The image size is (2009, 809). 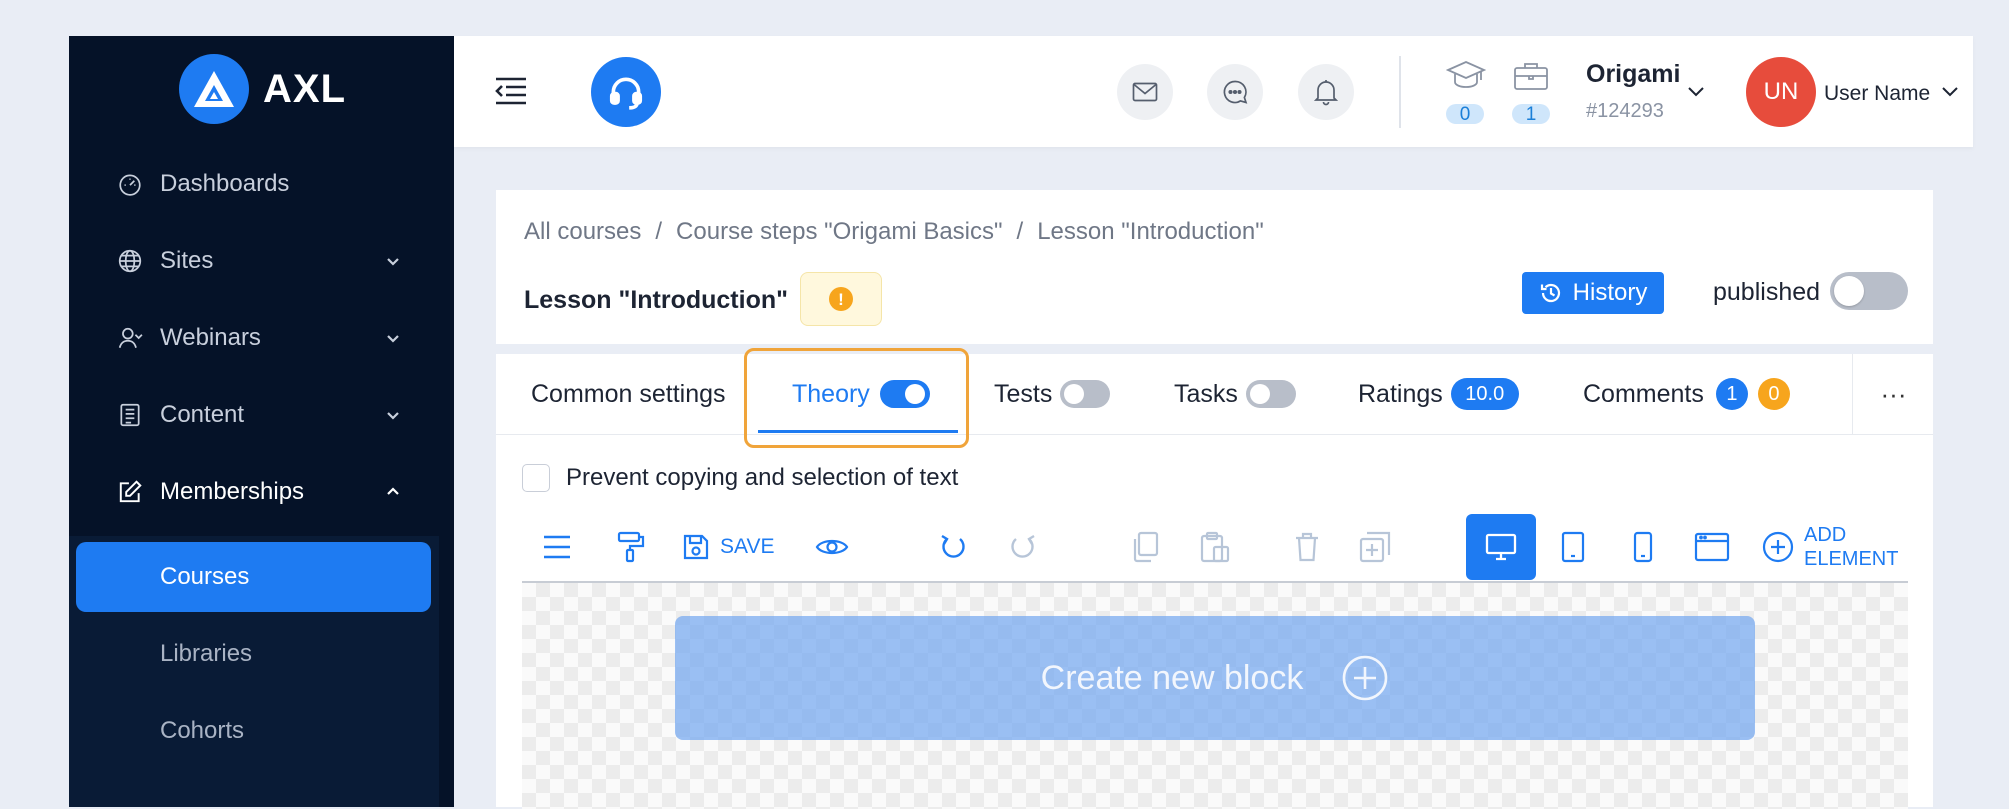 I want to click on sidebar-item-libraries: Libraries, so click(x=253, y=654).